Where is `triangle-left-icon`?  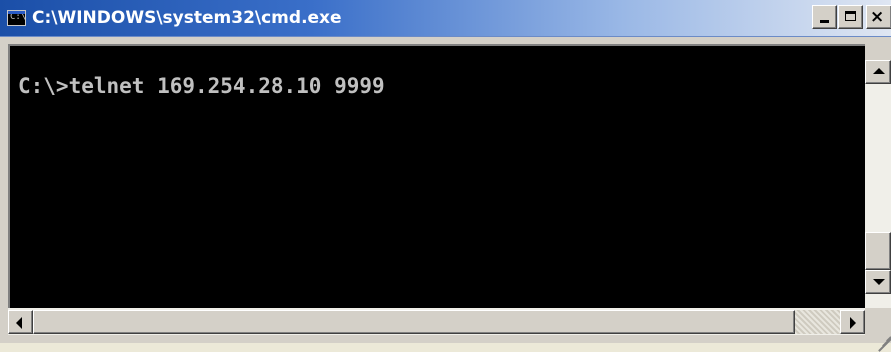
triangle-left-icon is located at coordinates (19, 323).